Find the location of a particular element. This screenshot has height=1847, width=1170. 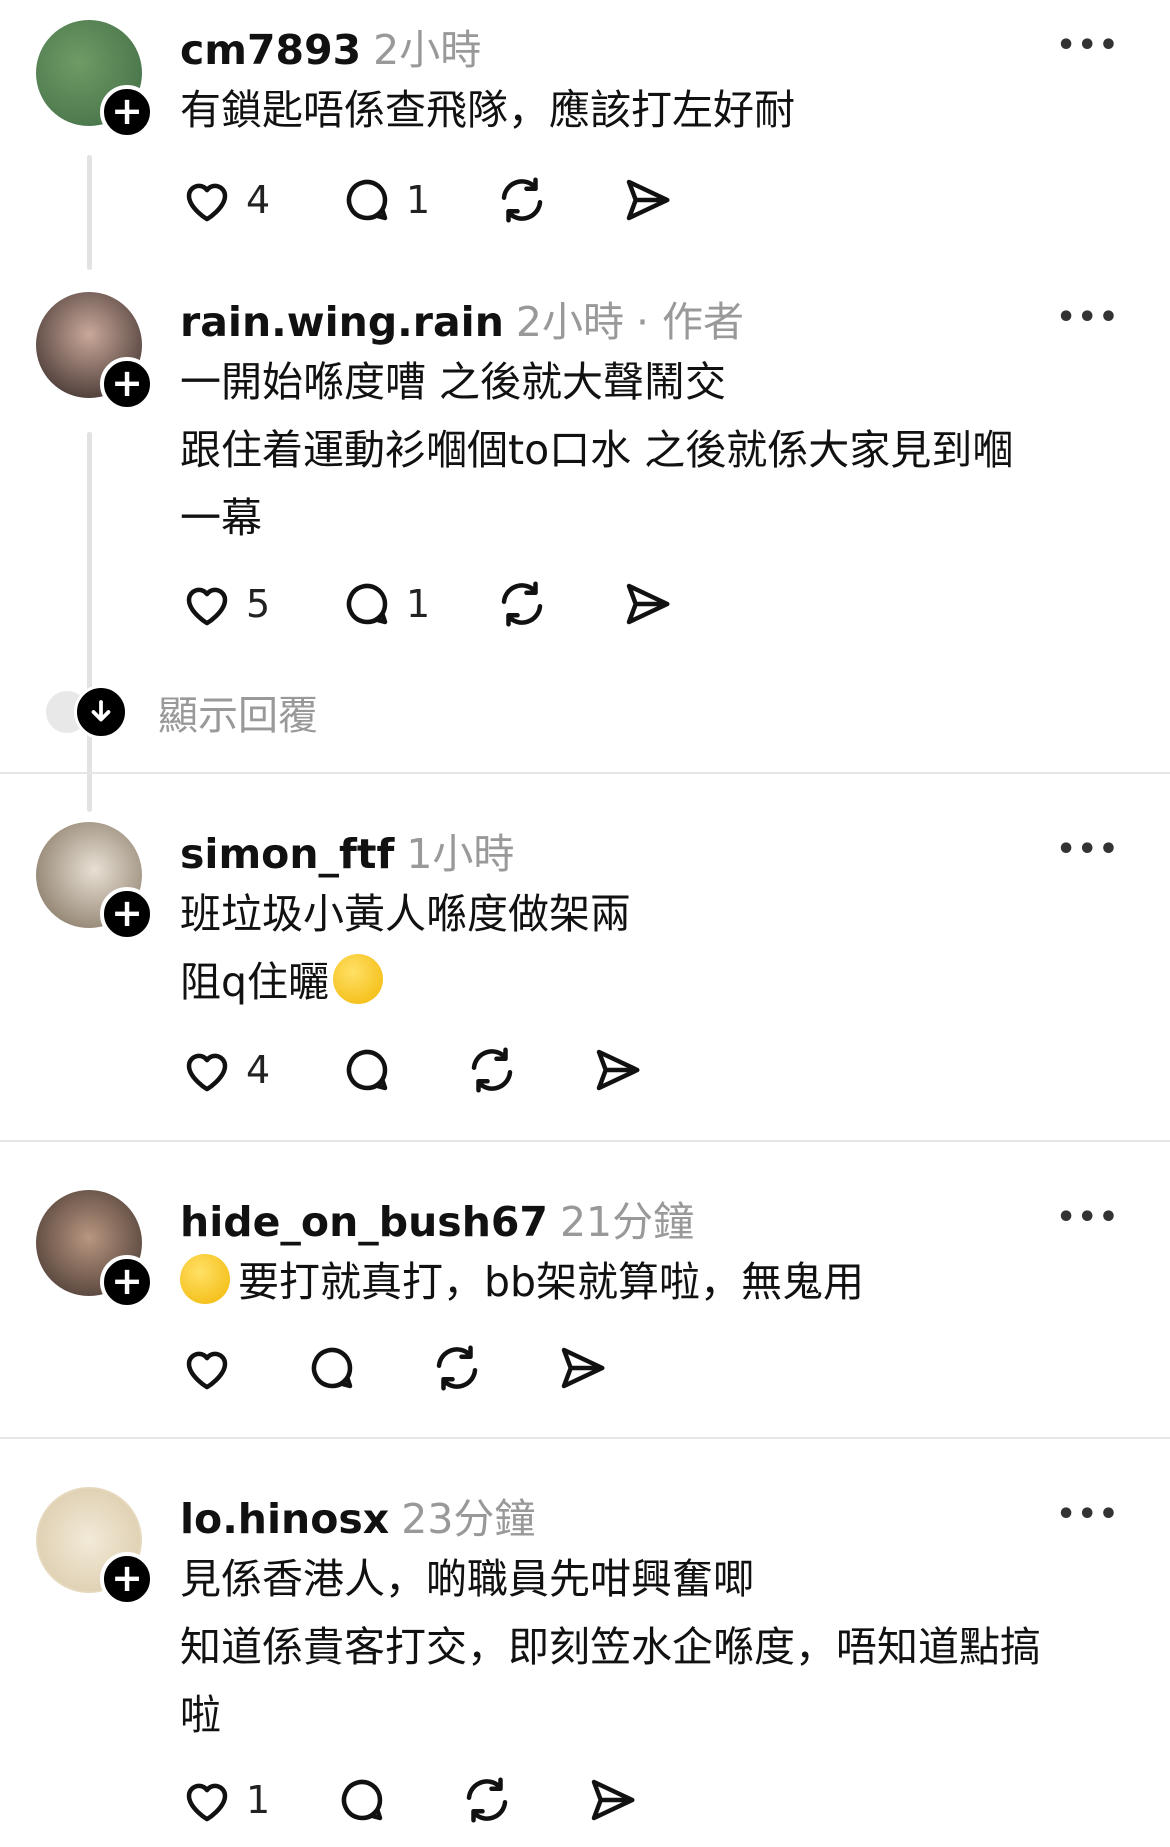

timestamp: 23分鐘 is located at coordinates (468, 1519).